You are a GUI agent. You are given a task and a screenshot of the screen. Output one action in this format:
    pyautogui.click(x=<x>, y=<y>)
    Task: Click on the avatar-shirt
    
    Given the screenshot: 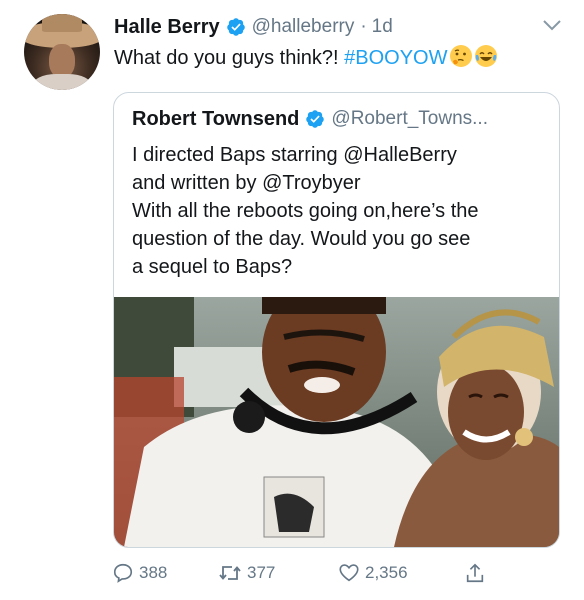 What is the action you would take?
    pyautogui.click(x=62, y=82)
    